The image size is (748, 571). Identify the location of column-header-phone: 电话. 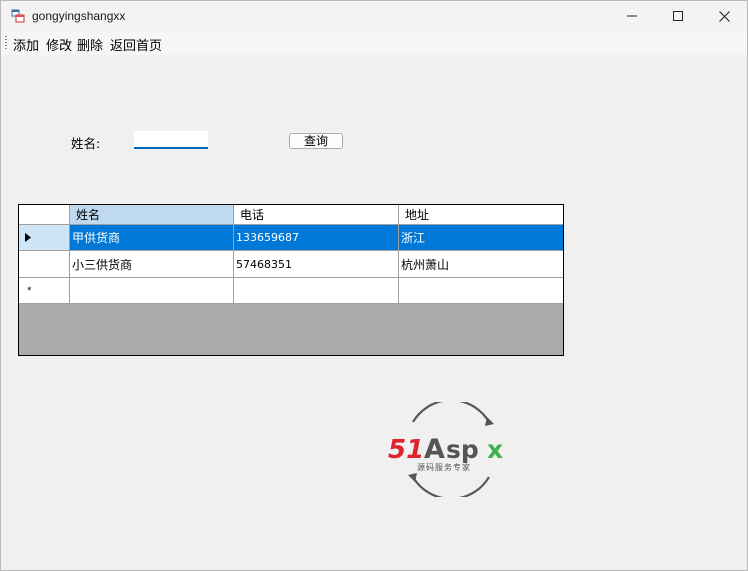
(316, 215).